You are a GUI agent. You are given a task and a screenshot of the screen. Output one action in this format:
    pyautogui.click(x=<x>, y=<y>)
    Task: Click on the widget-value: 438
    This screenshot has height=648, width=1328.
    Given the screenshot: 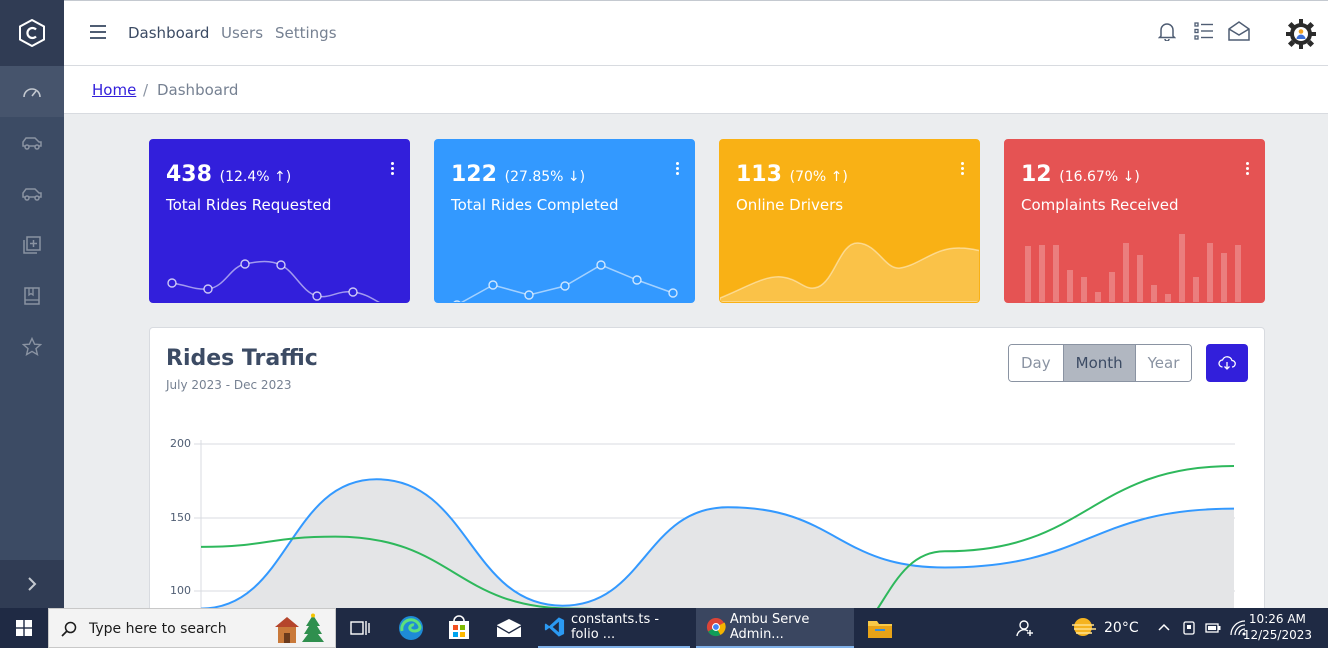 What is the action you would take?
    pyautogui.click(x=189, y=174)
    